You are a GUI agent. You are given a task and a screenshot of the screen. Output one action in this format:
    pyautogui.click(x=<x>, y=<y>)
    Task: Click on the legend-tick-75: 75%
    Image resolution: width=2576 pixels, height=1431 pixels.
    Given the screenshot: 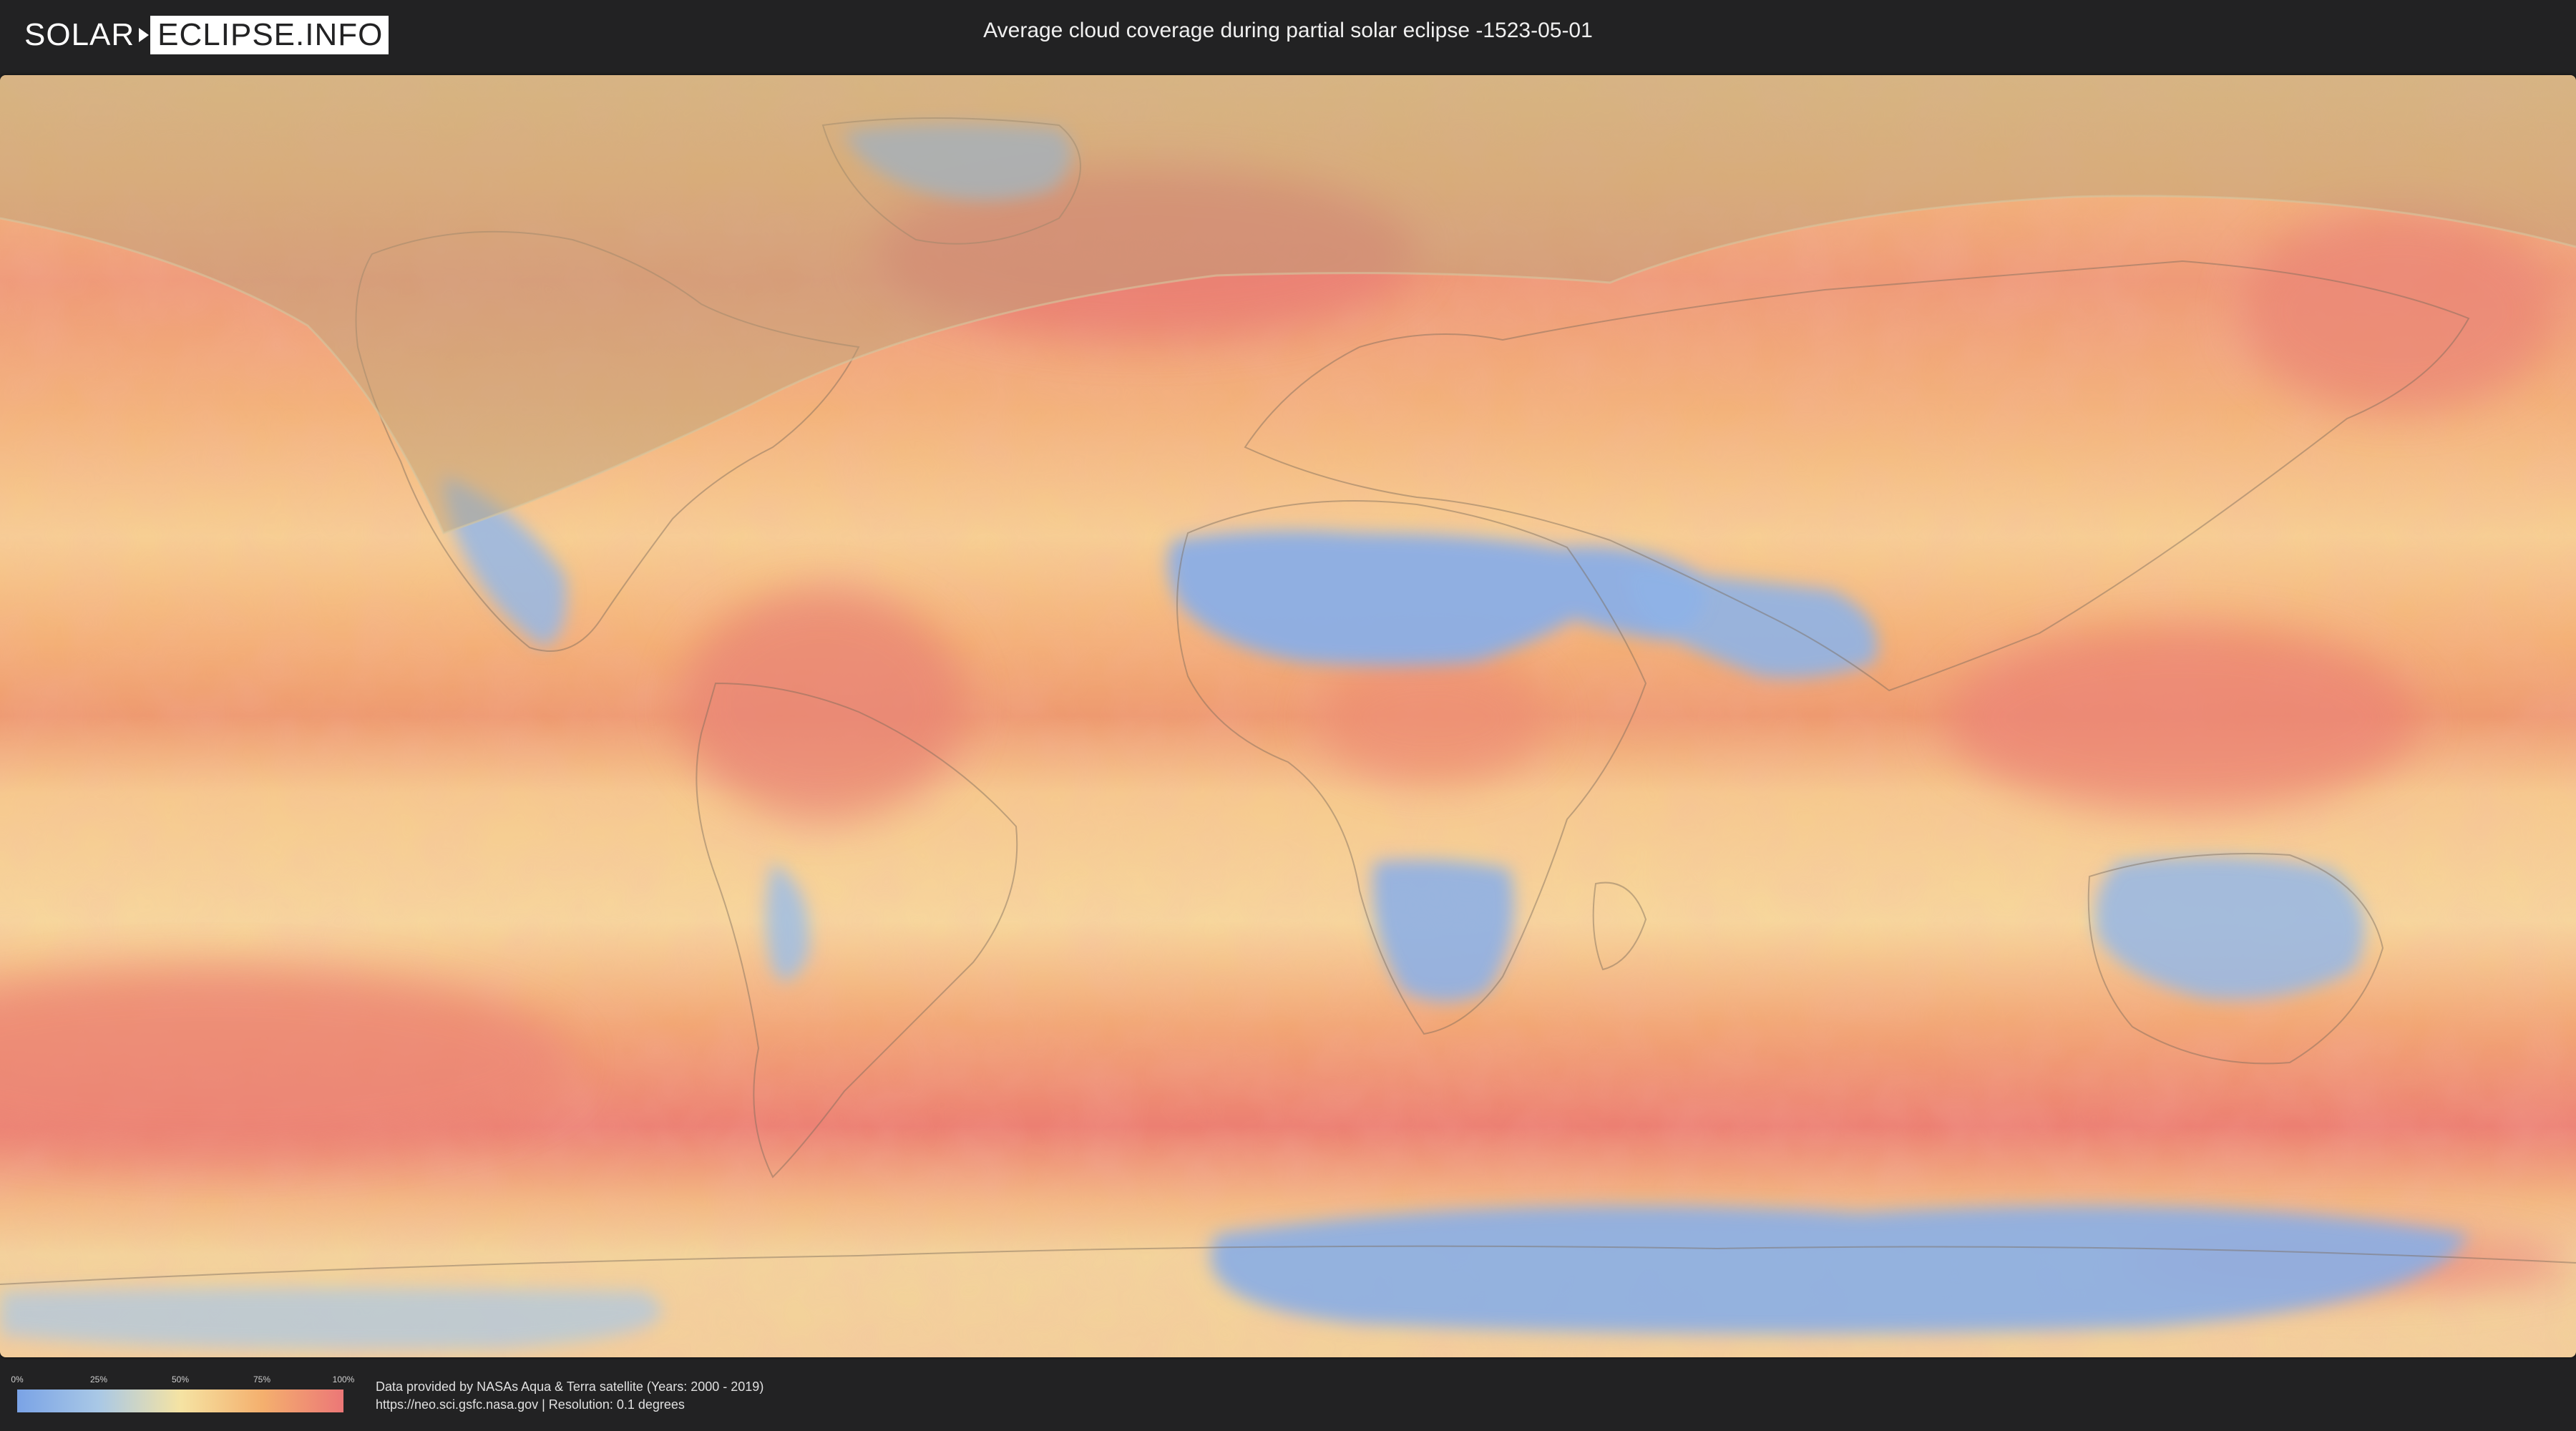 What is the action you would take?
    pyautogui.click(x=262, y=1379)
    